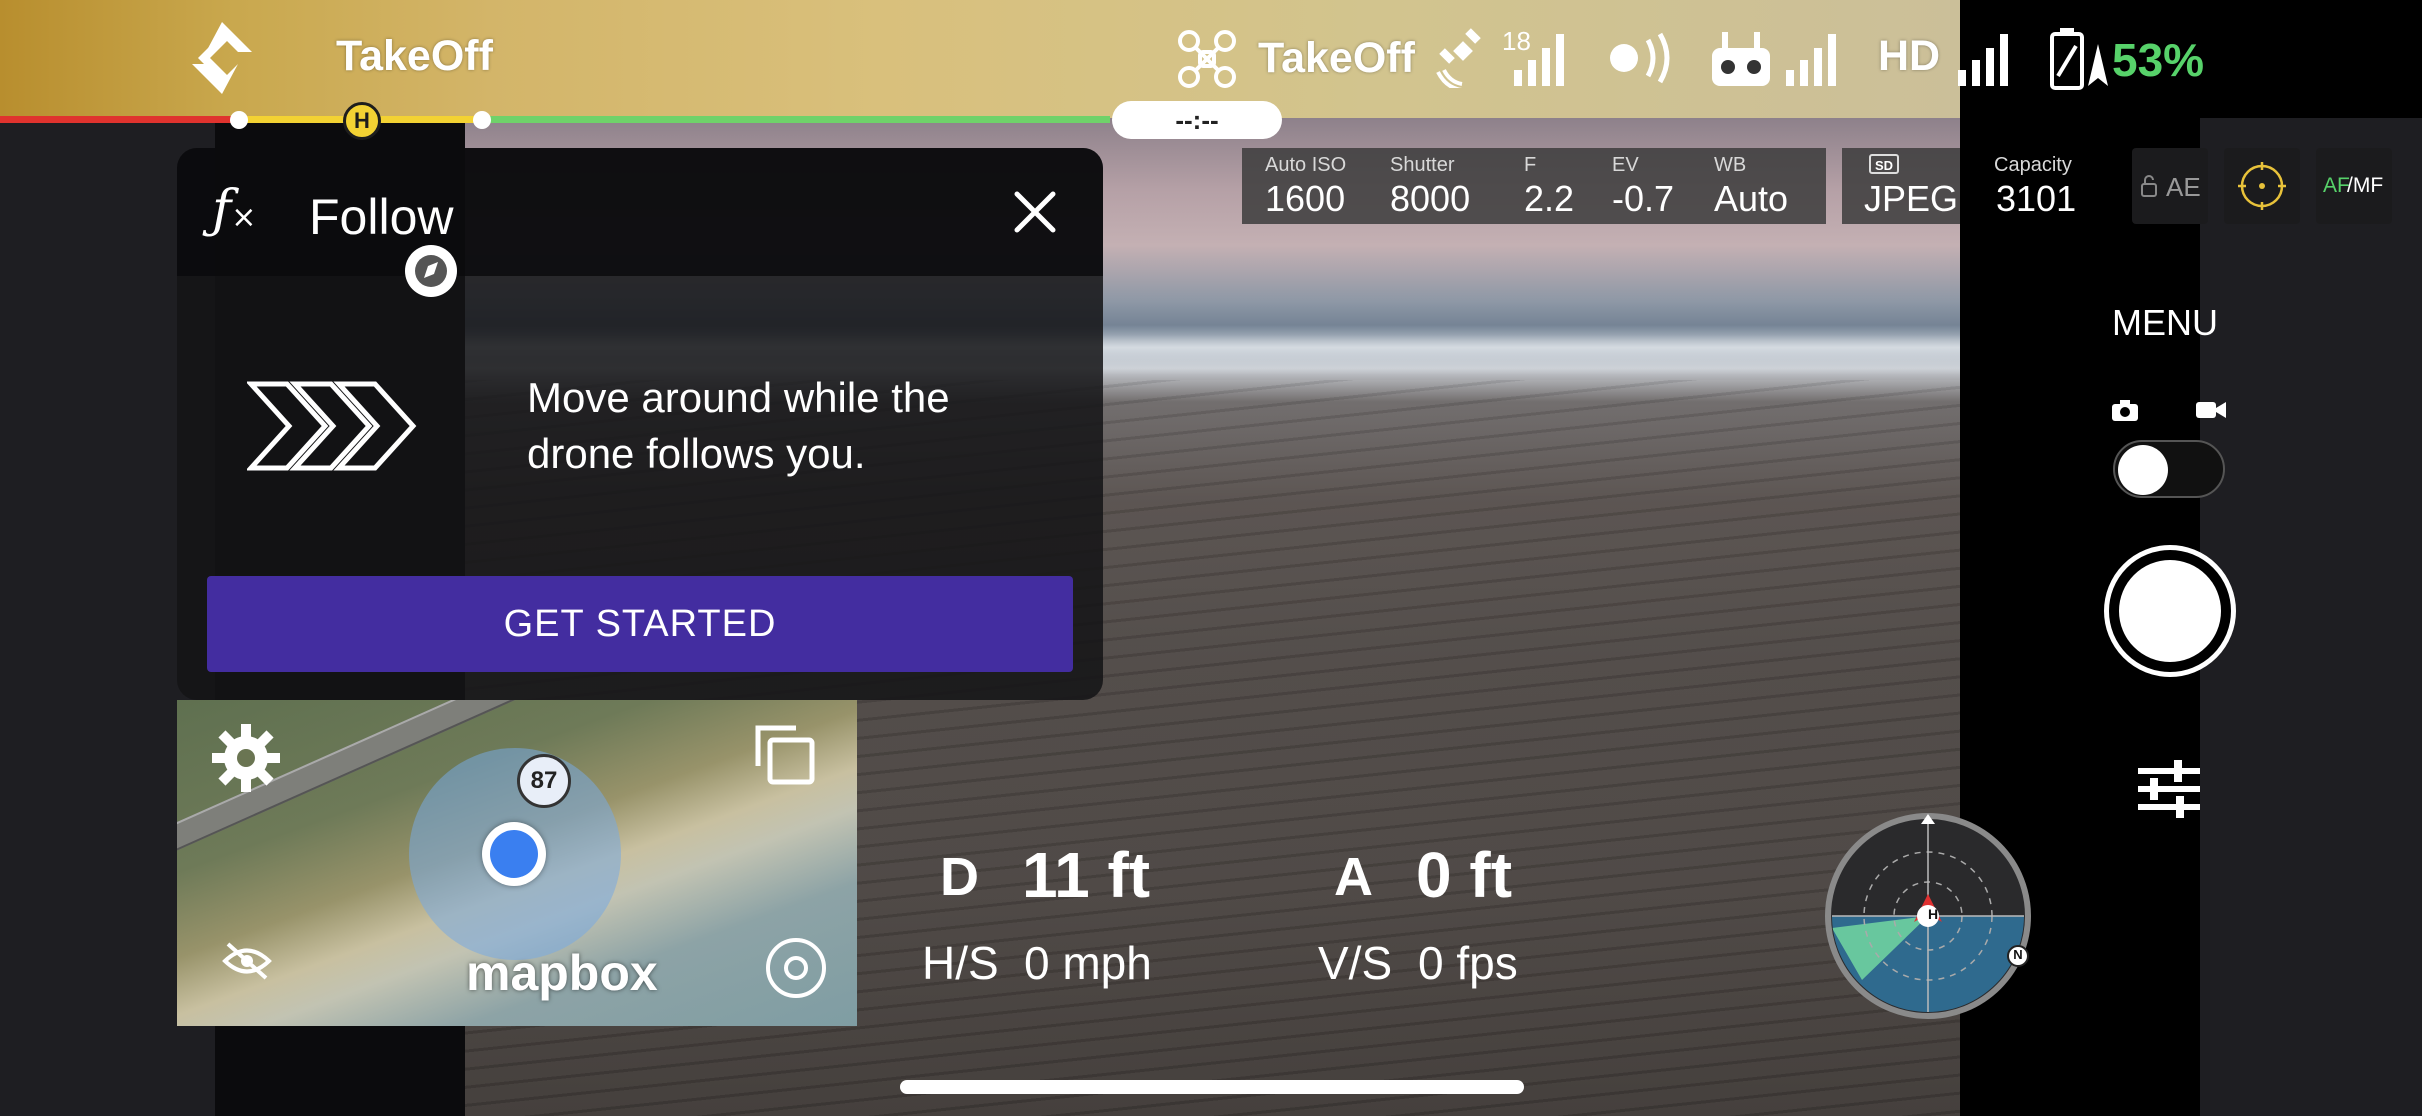  I want to click on wb-value: Auto, so click(1751, 198).